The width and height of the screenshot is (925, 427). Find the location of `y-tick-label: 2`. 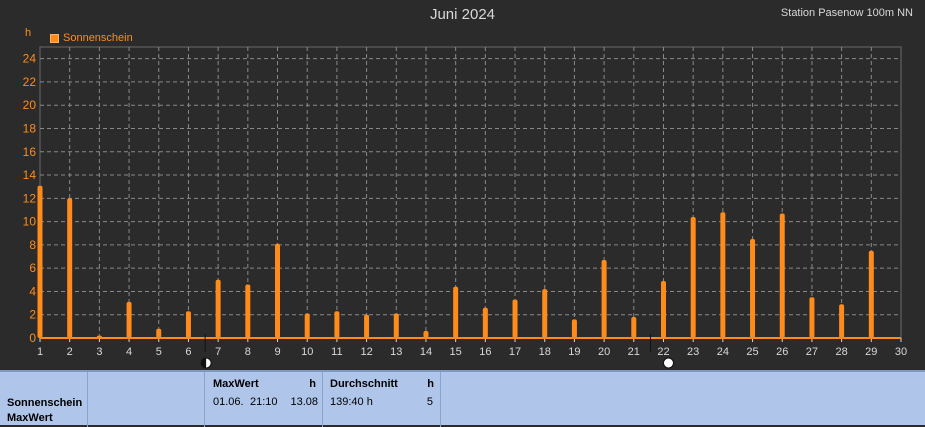

y-tick-label: 2 is located at coordinates (32, 315).